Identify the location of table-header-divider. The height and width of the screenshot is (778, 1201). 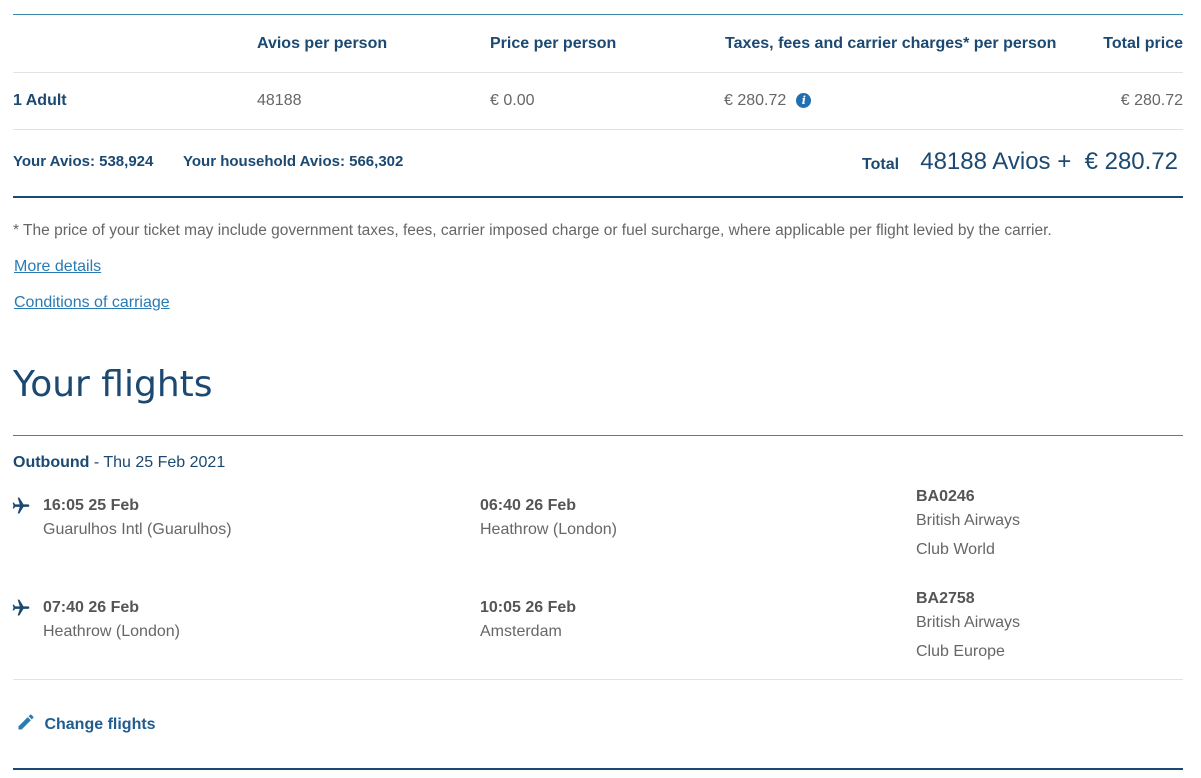
(598, 72).